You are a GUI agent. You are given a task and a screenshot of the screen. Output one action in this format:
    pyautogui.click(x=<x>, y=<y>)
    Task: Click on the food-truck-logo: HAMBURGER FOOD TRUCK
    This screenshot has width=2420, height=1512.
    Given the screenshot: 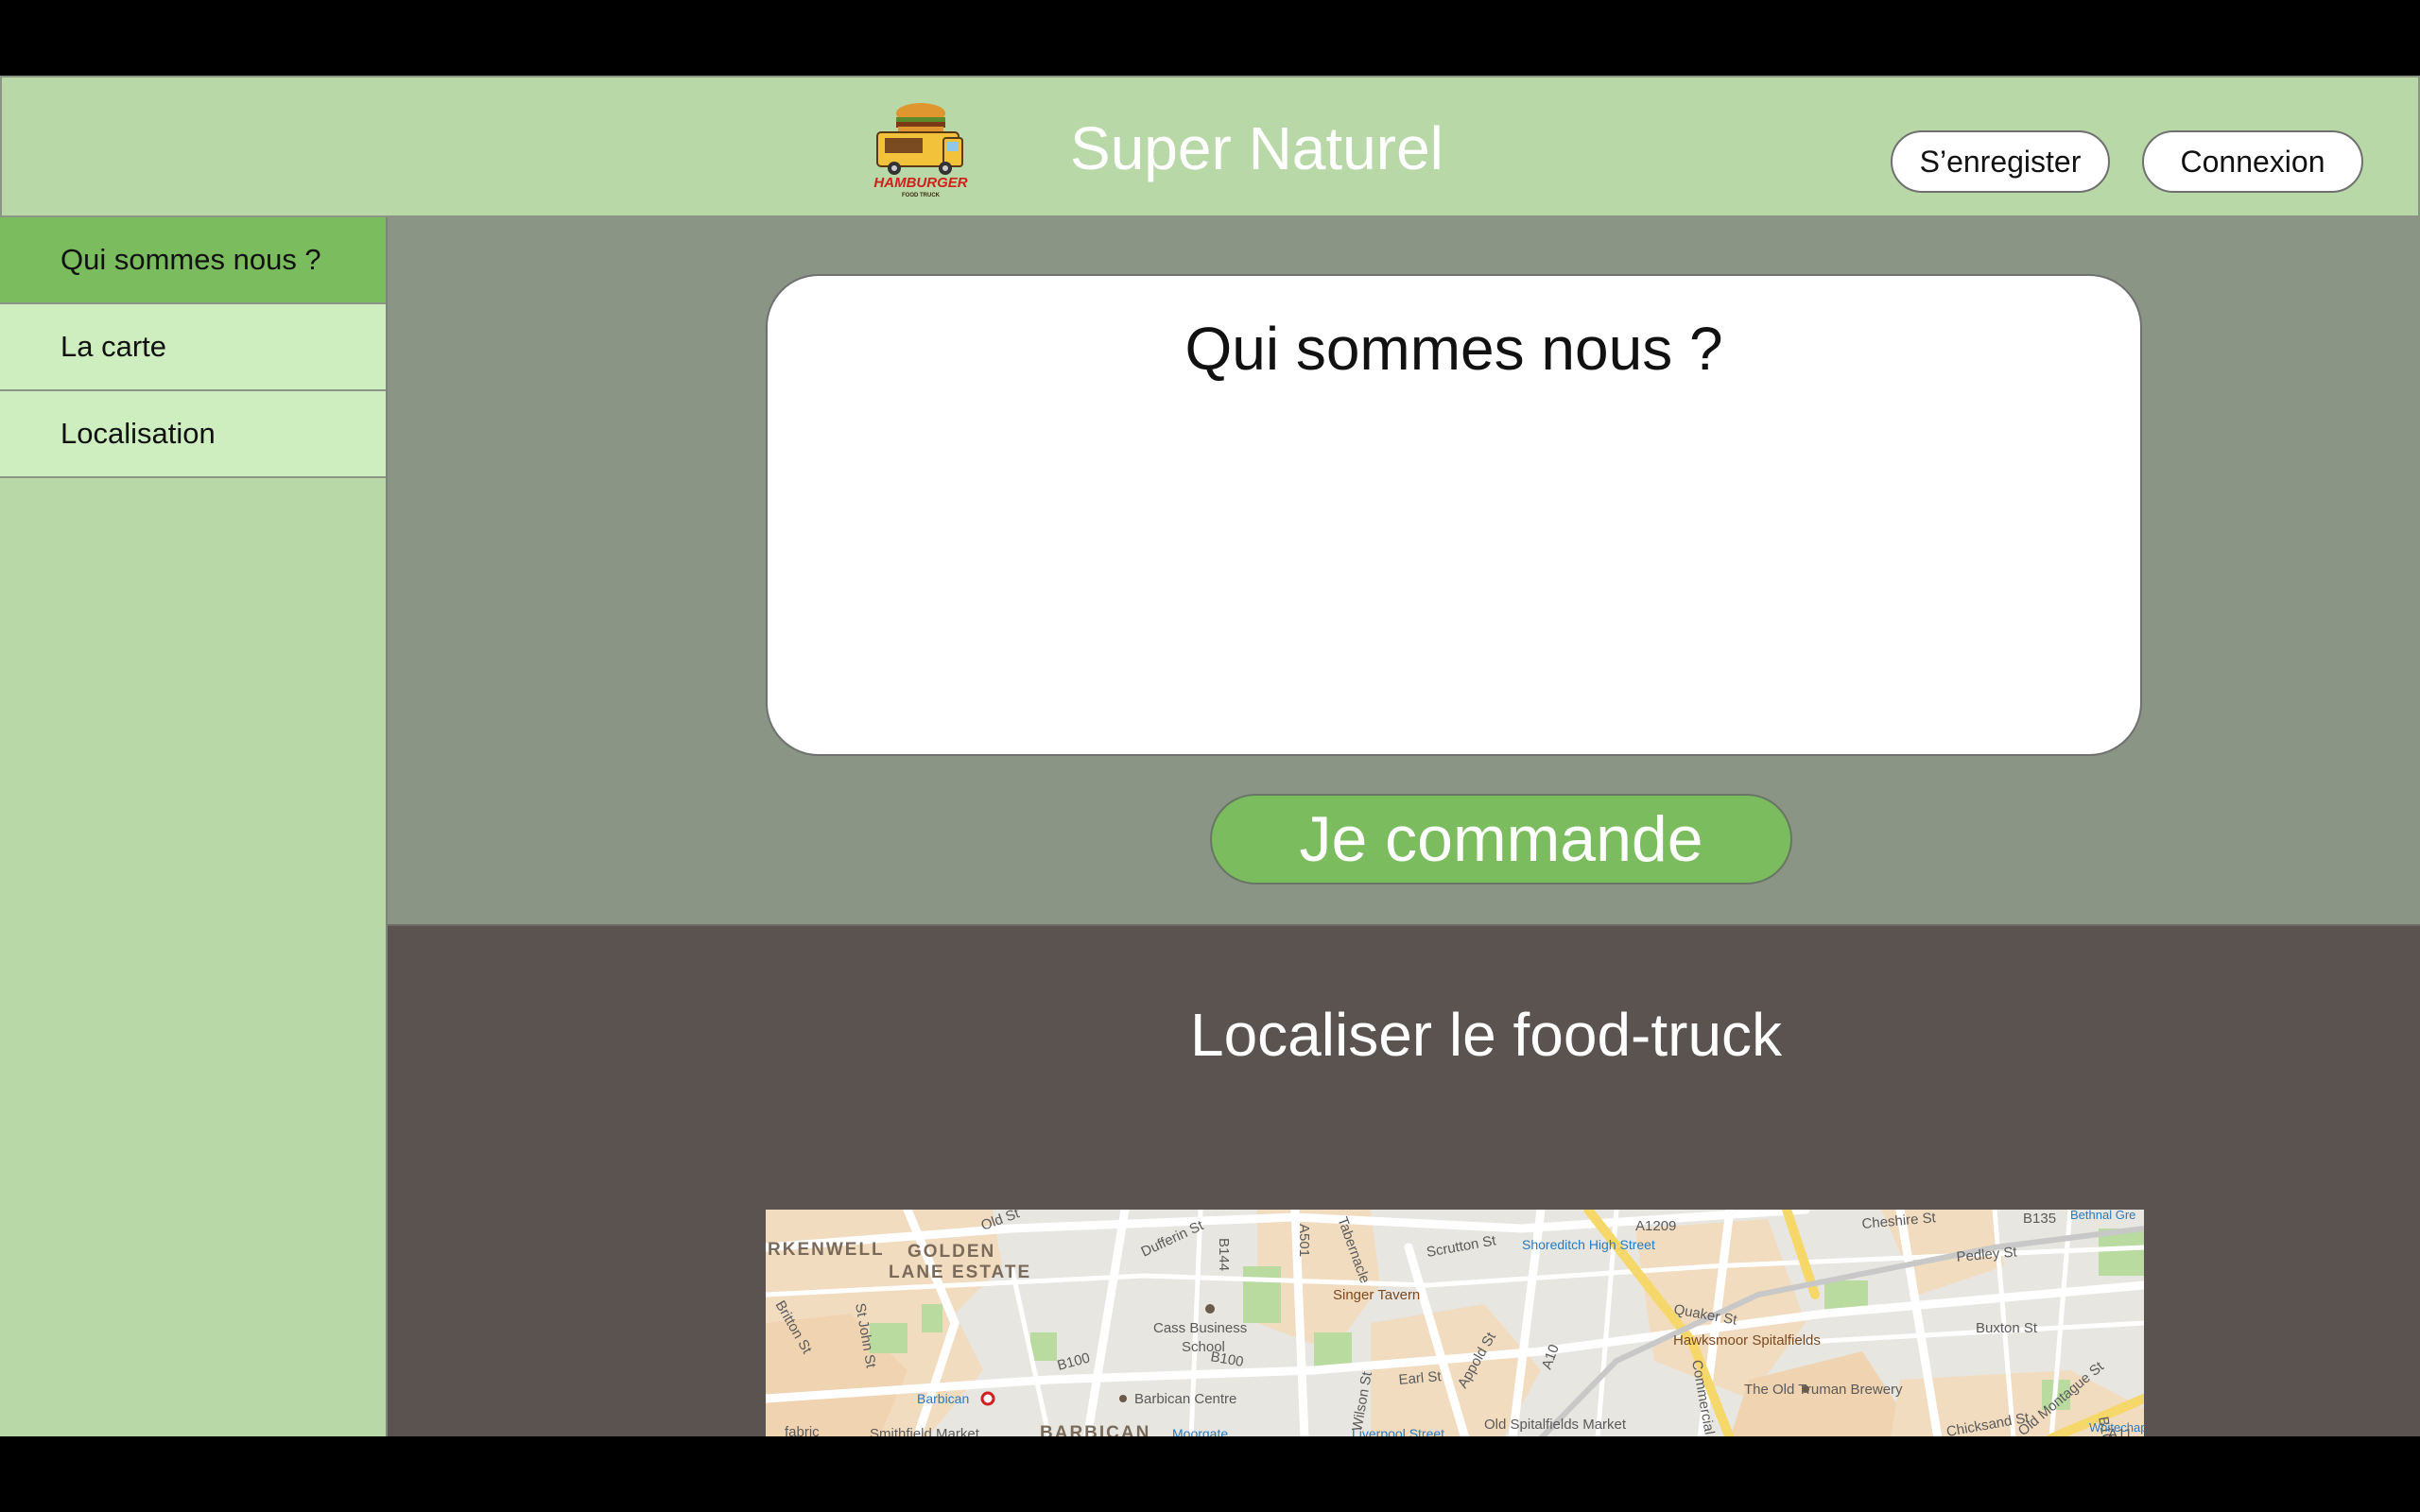 What is the action you would take?
    pyautogui.click(x=922, y=148)
    